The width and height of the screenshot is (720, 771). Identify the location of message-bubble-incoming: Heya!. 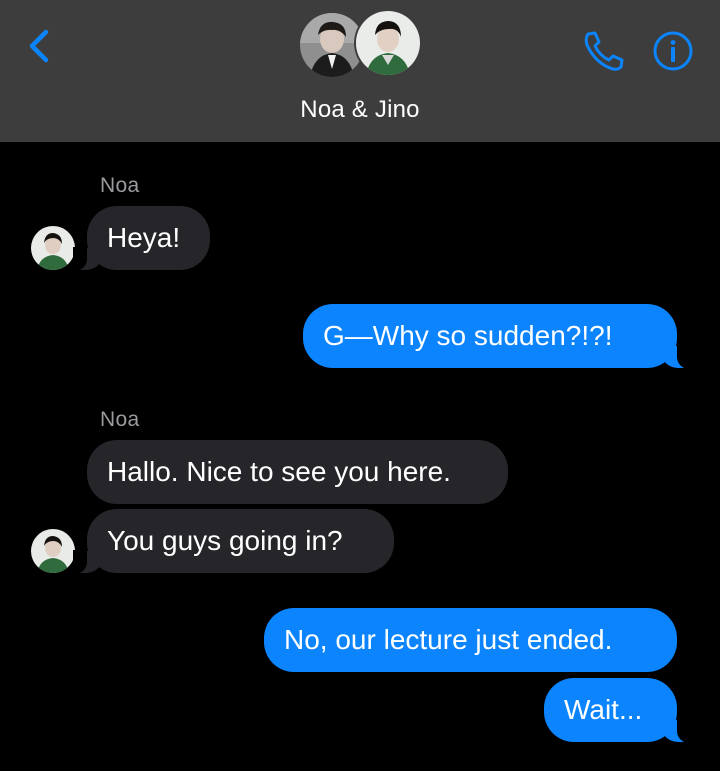
(141, 238).